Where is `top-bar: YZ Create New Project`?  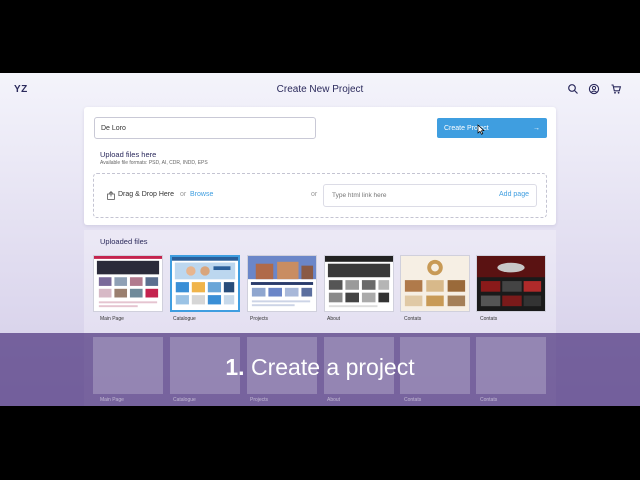
top-bar: YZ Create New Project is located at coordinates (320, 90).